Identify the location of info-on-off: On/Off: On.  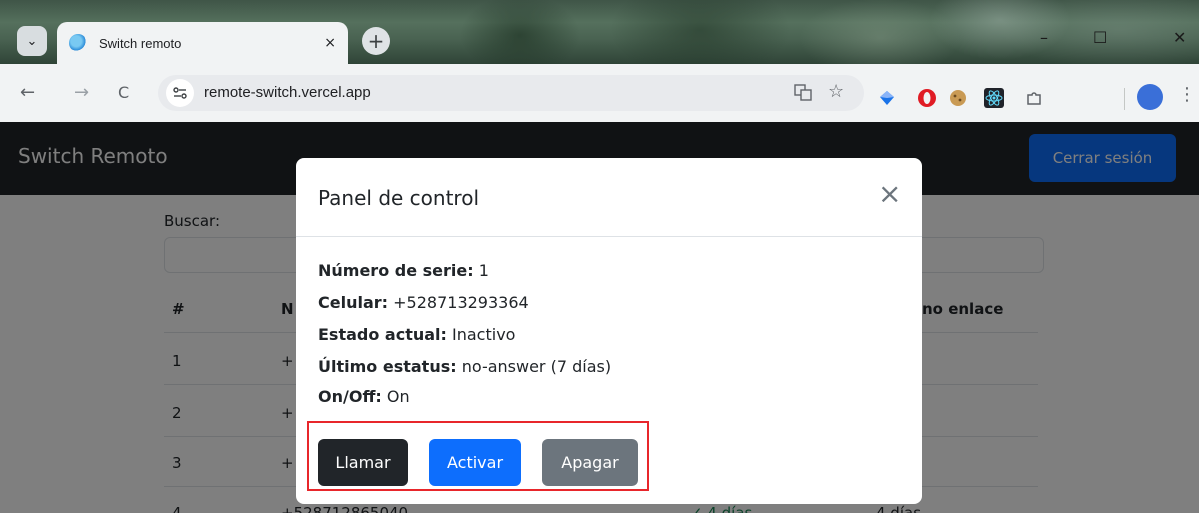
(364, 396).